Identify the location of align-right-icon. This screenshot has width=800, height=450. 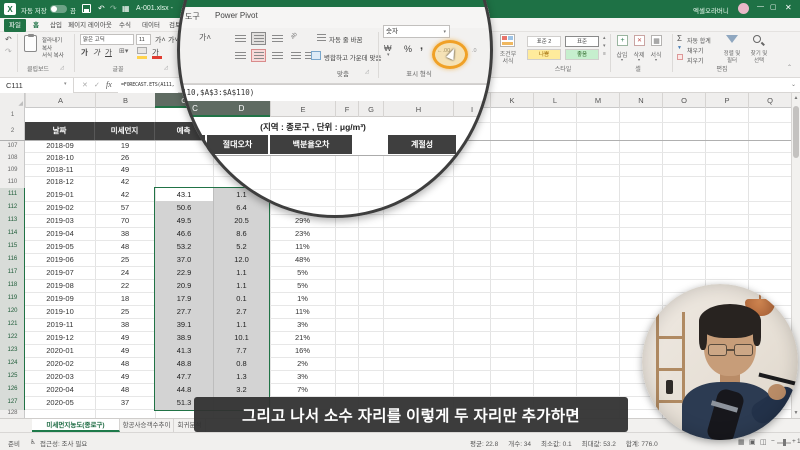
(277, 56).